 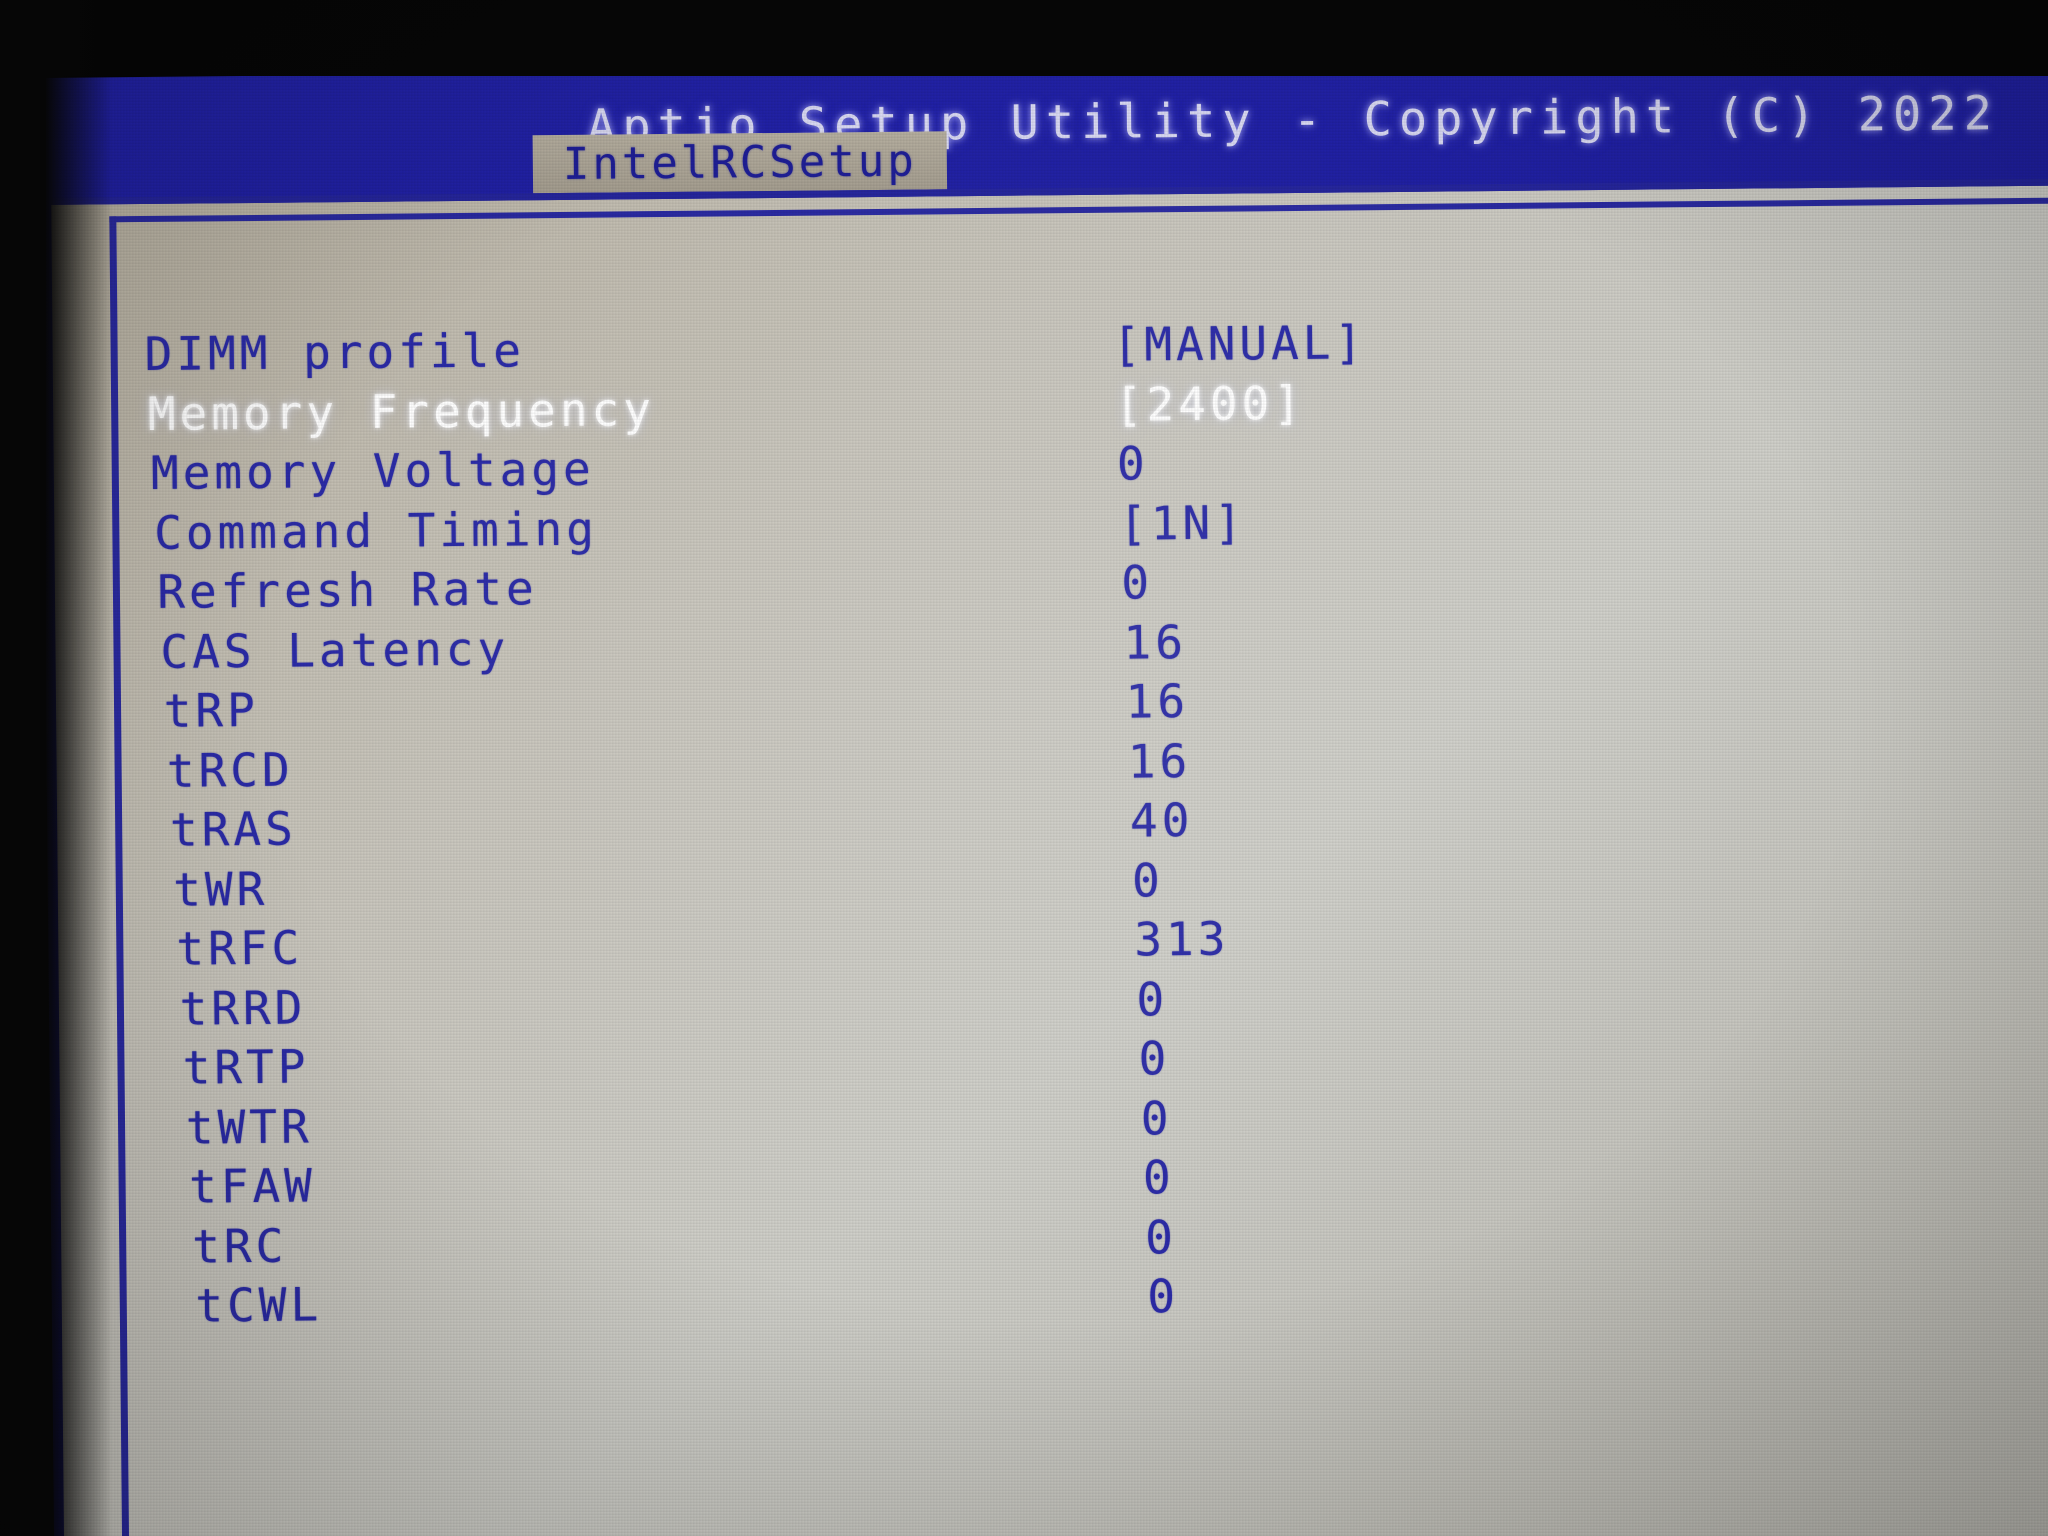 What do you see at coordinates (252, 1186) in the screenshot?
I see `setting-label: tFAW` at bounding box center [252, 1186].